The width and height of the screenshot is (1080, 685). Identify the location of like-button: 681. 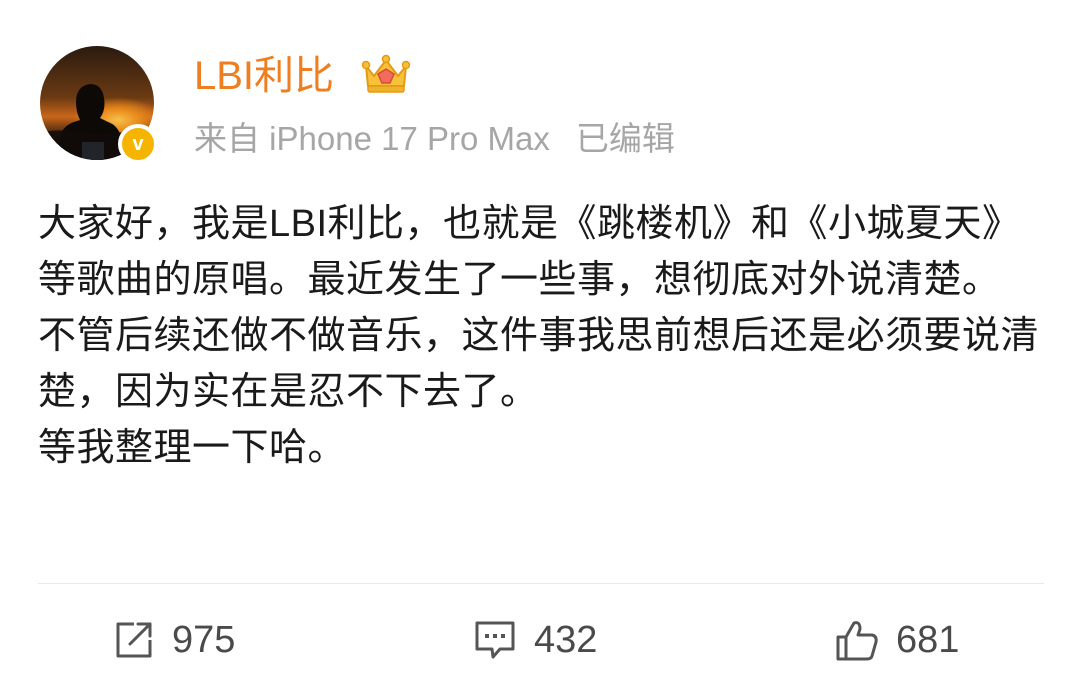
(896, 640).